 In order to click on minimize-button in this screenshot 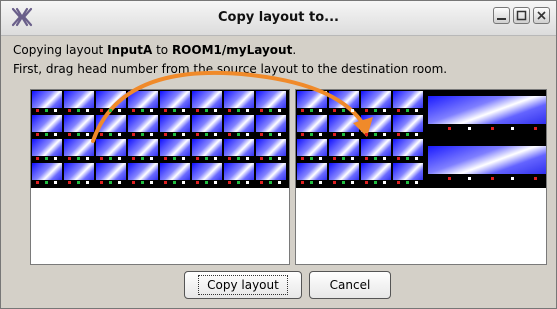, I will do `click(501, 15)`.